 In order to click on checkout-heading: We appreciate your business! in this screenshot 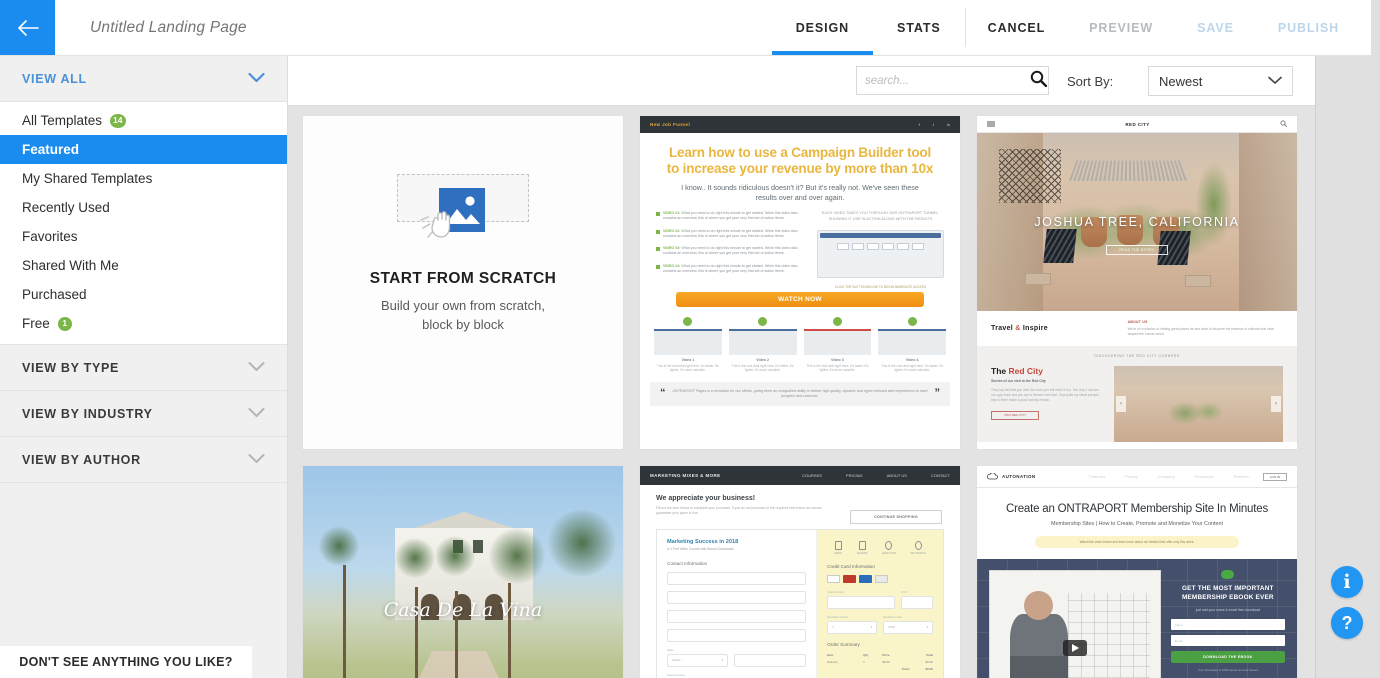, I will do `click(706, 498)`.